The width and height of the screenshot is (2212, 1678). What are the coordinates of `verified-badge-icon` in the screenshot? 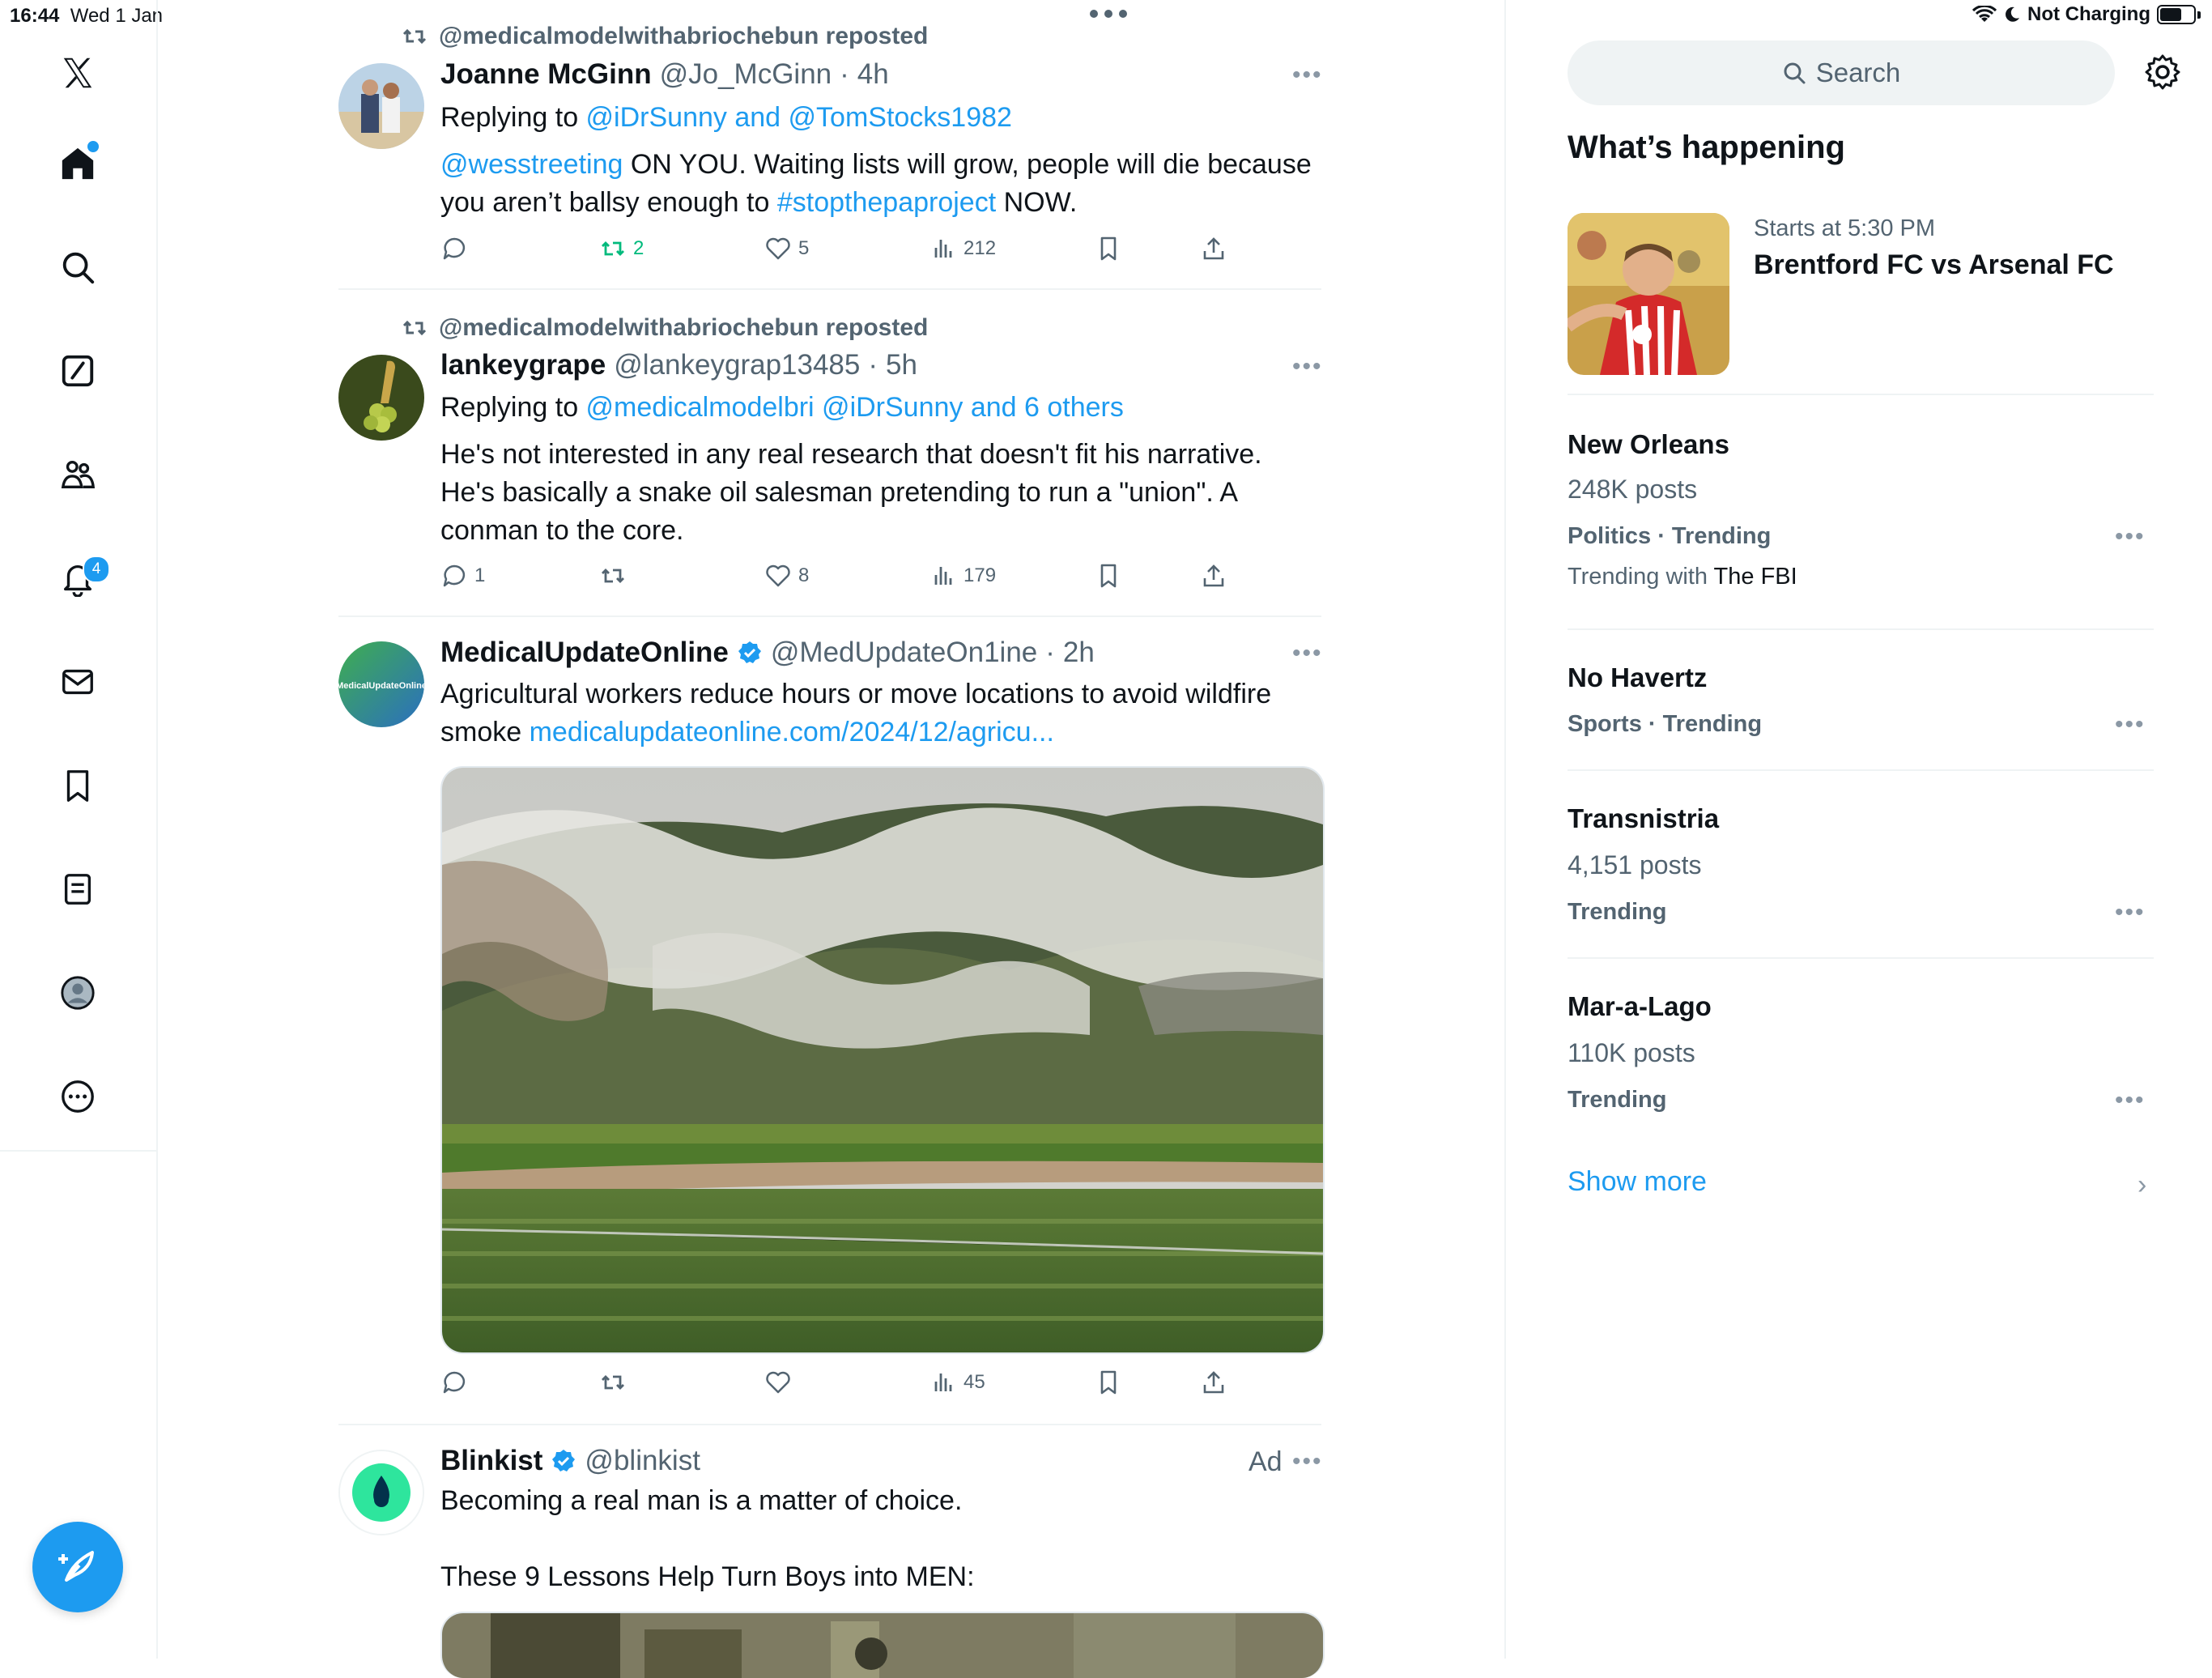 It's located at (564, 1460).